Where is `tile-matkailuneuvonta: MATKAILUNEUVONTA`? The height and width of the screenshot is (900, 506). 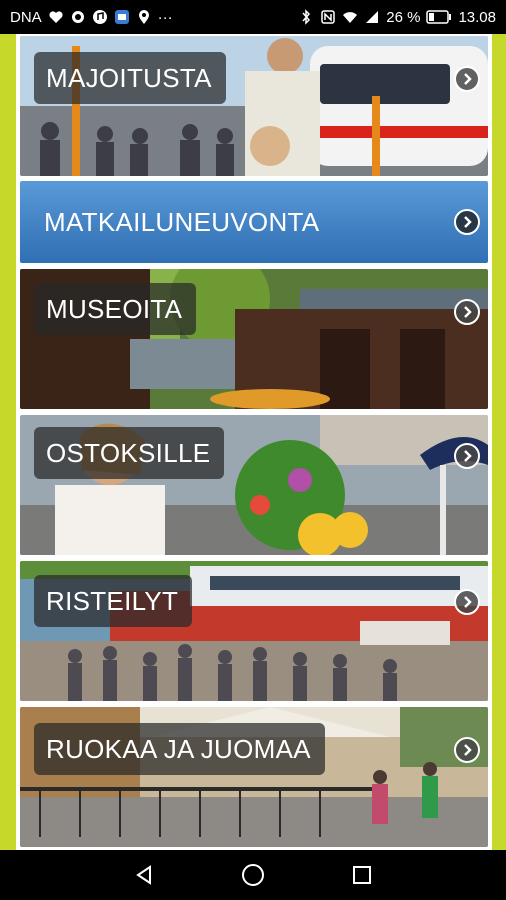 tile-matkailuneuvonta: MATKAILUNEUVONTA is located at coordinates (254, 222).